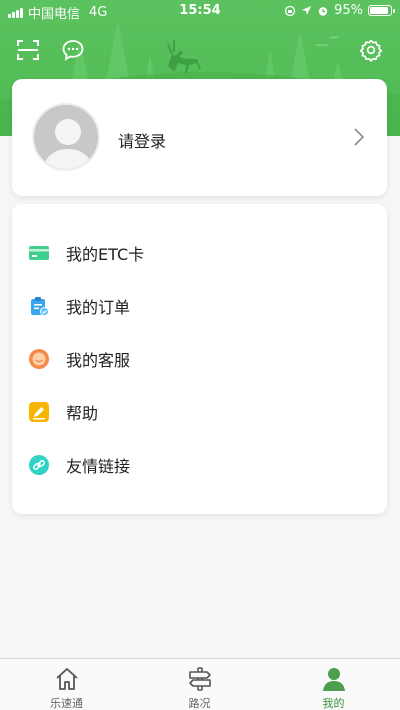  I want to click on rotation-lock-icon, so click(290, 10).